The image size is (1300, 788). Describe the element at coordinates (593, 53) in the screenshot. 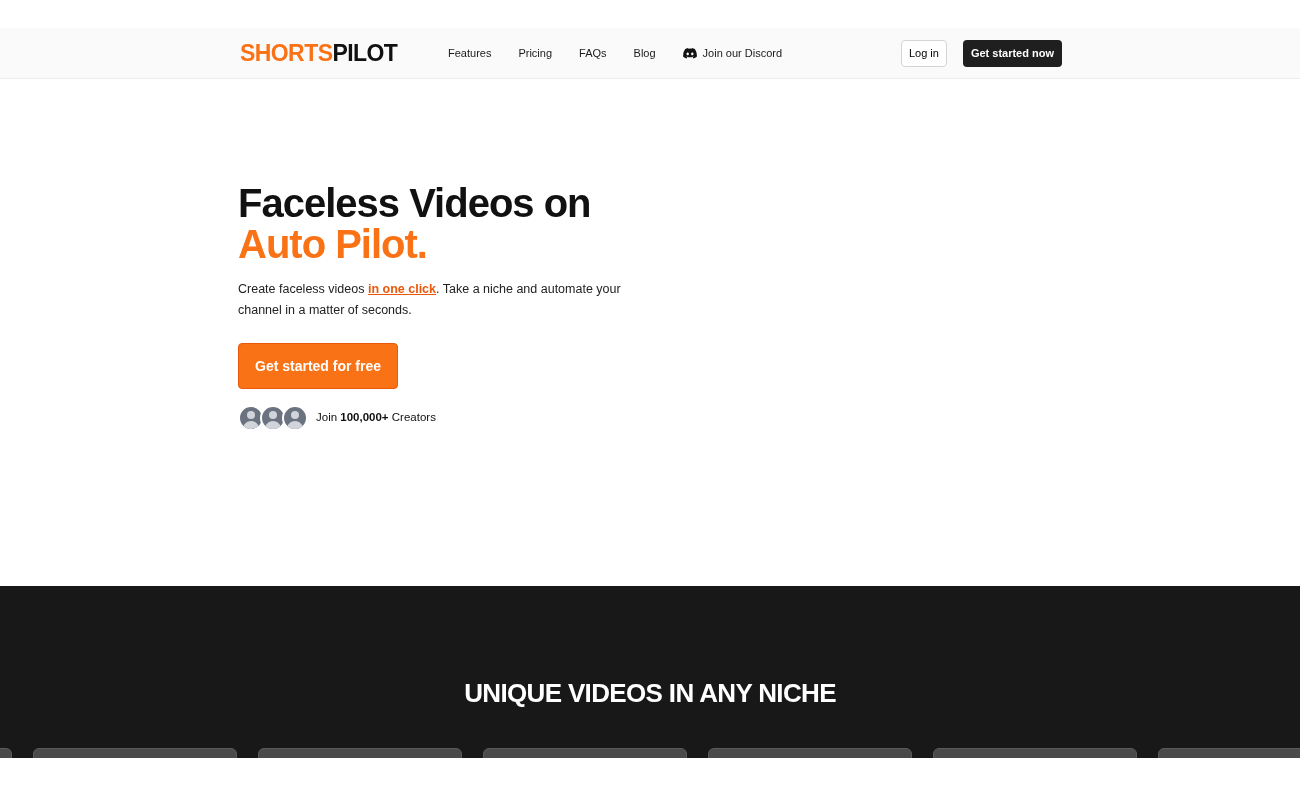

I see `nav-link: FAQs` at that location.